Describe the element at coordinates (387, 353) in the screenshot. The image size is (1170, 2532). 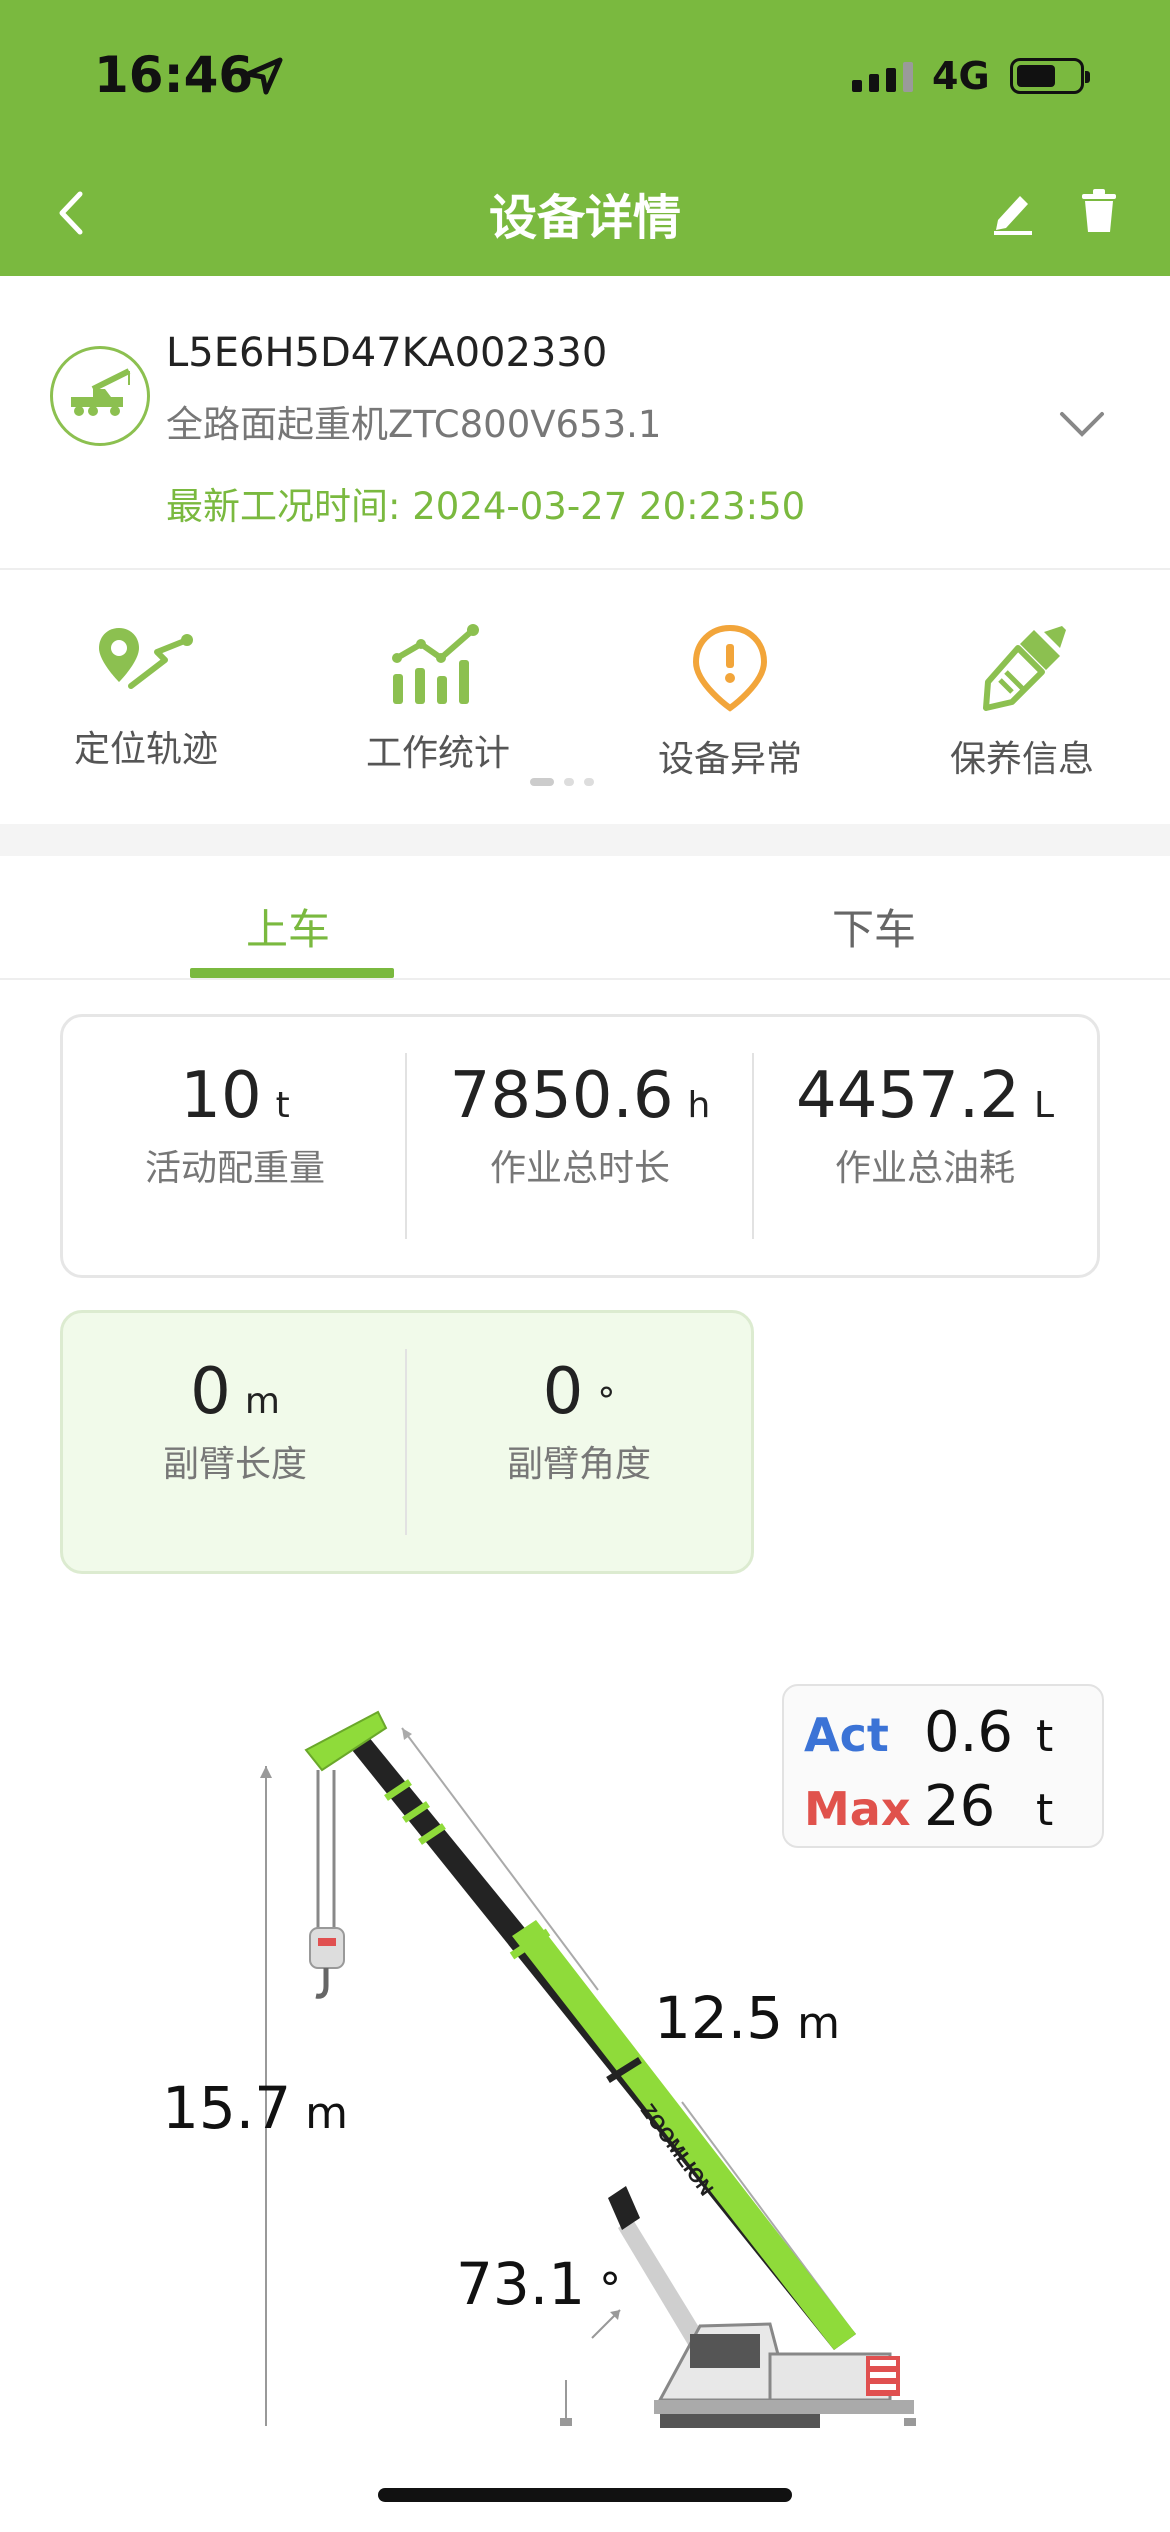
I see `device-vin: L5E6H5D47KA002330` at that location.